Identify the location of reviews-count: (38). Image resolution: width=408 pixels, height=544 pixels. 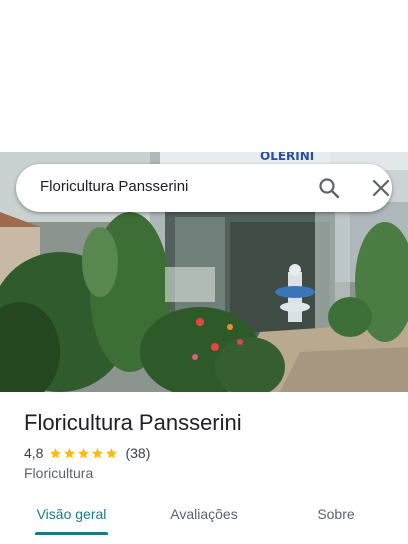
(137, 453).